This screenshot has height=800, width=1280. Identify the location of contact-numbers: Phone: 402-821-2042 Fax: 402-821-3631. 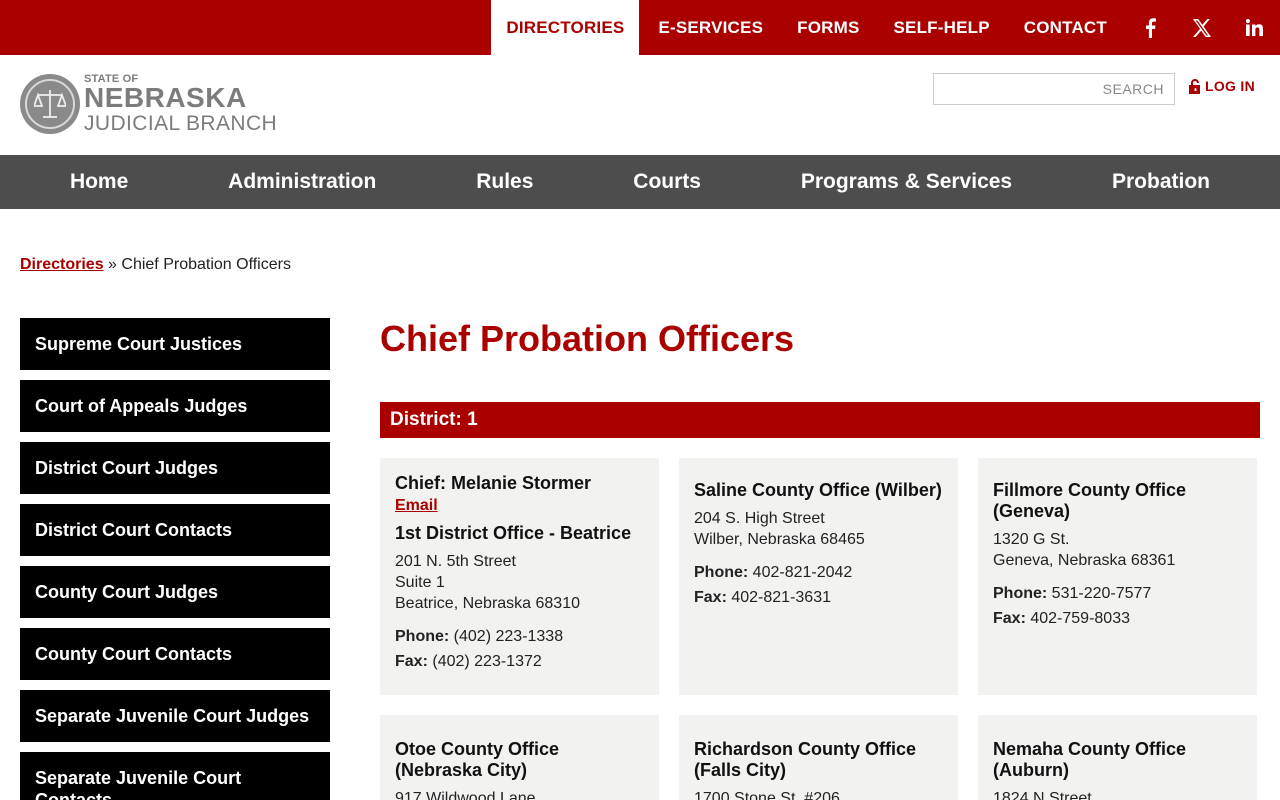
(818, 585).